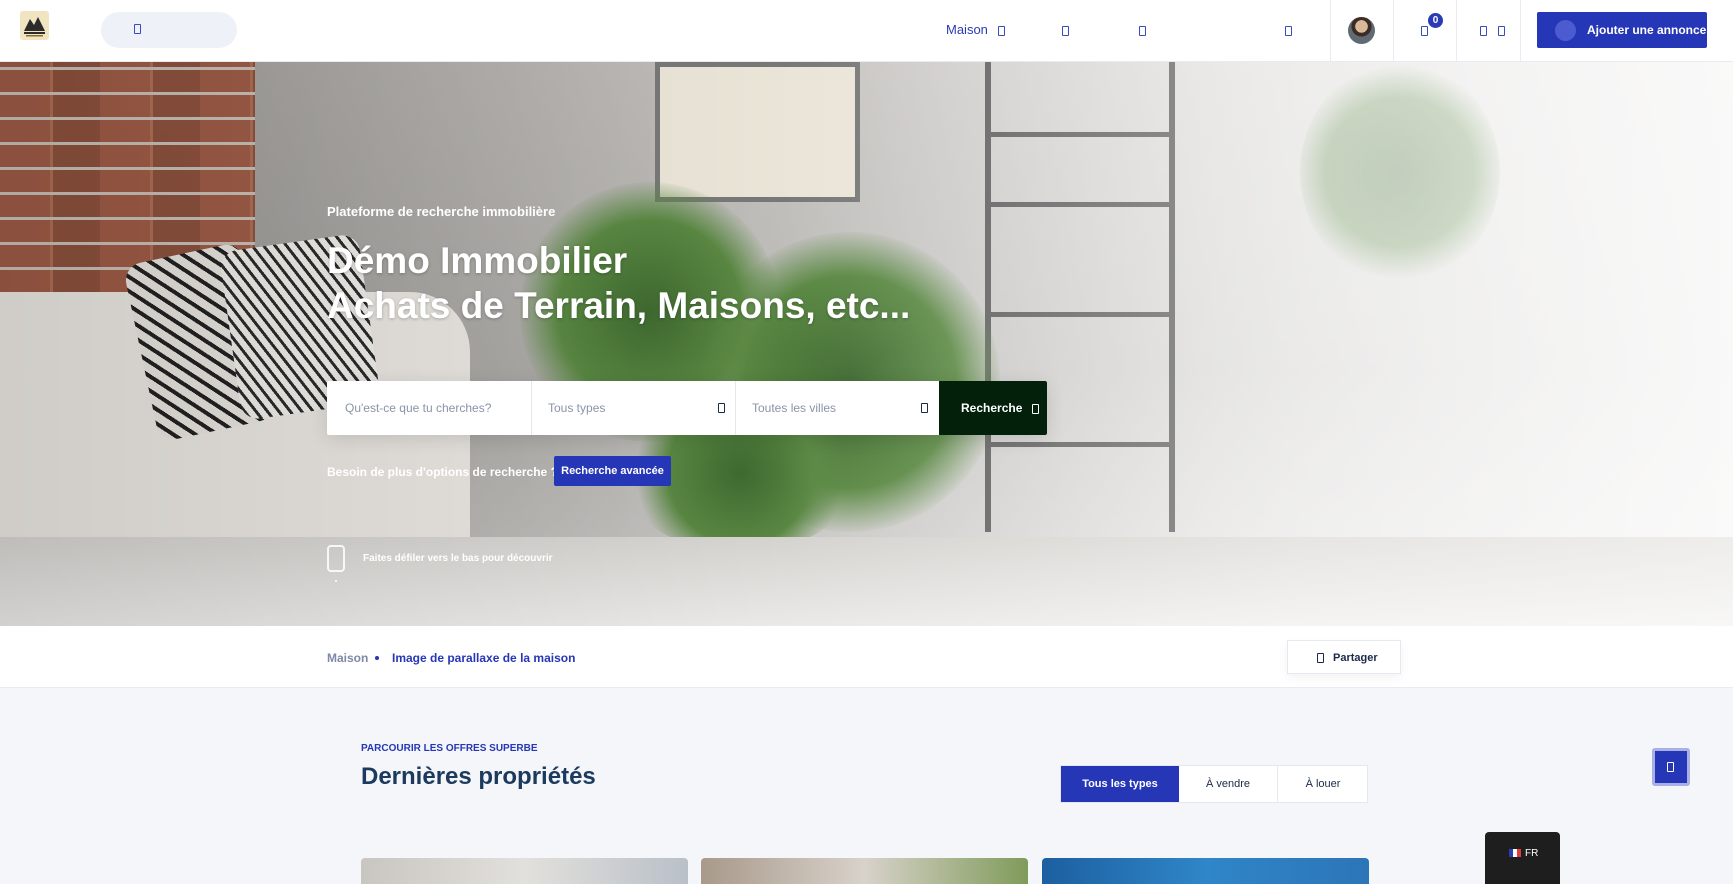 The image size is (1733, 884). What do you see at coordinates (442, 472) in the screenshot?
I see `advanced-search-question: Besoin de plus d'options de recherche ?` at bounding box center [442, 472].